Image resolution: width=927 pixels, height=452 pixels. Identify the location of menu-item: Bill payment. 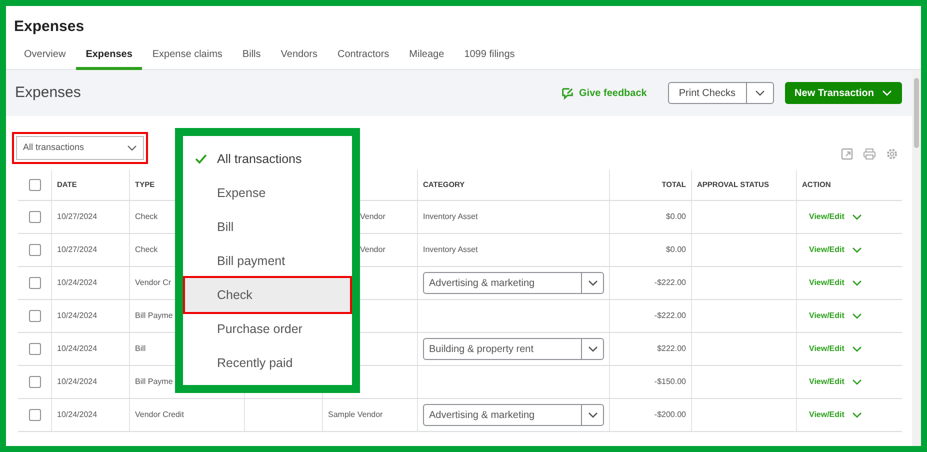
(267, 261).